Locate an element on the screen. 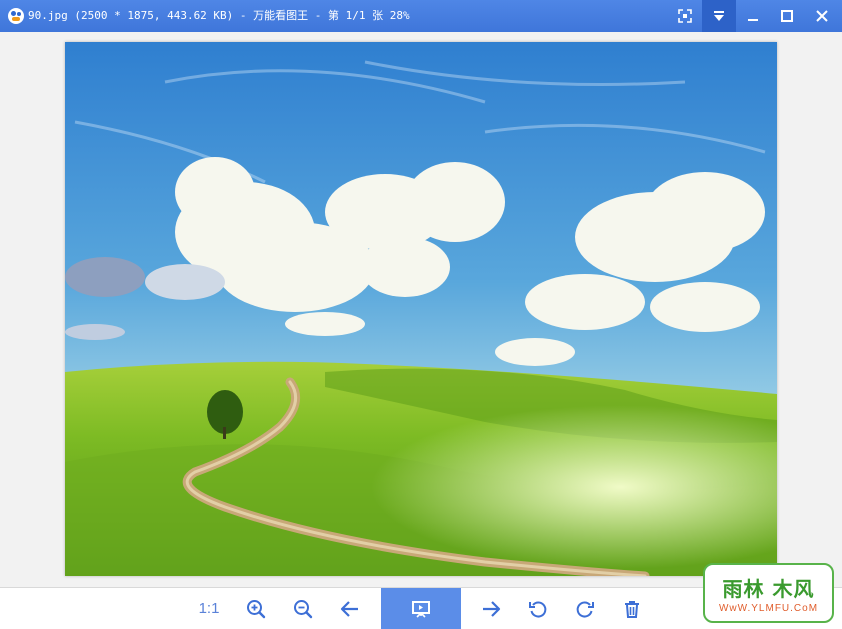  minimize-button is located at coordinates (753, 16).